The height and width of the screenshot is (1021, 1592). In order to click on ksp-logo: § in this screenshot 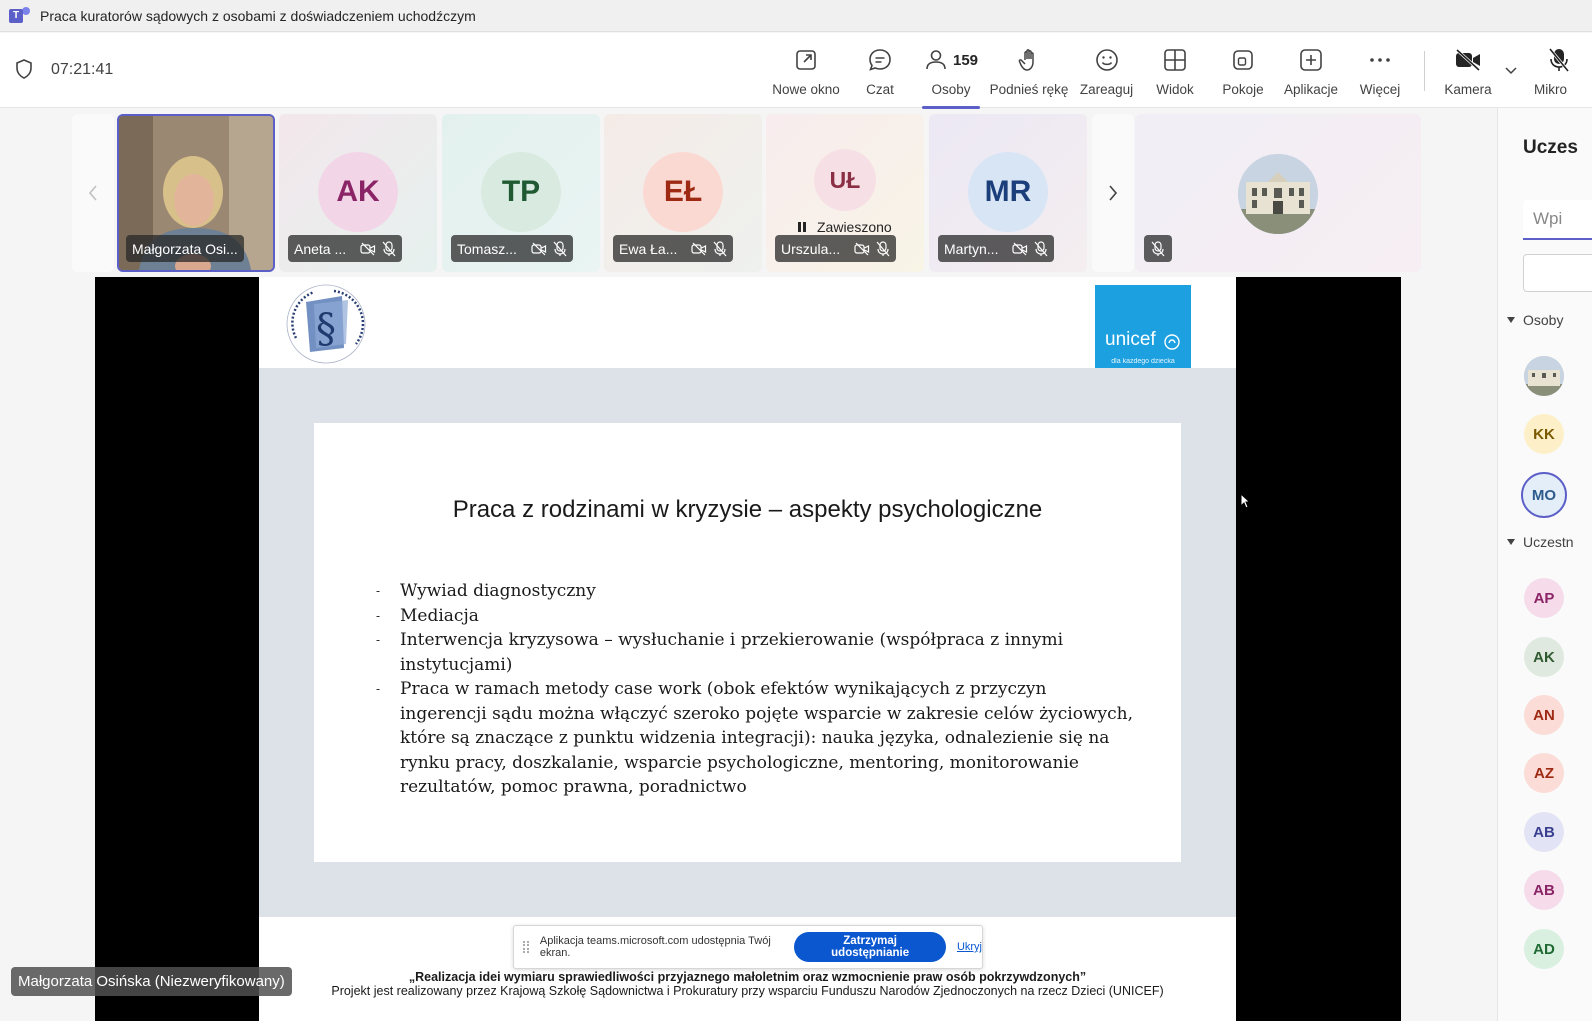, I will do `click(326, 324)`.